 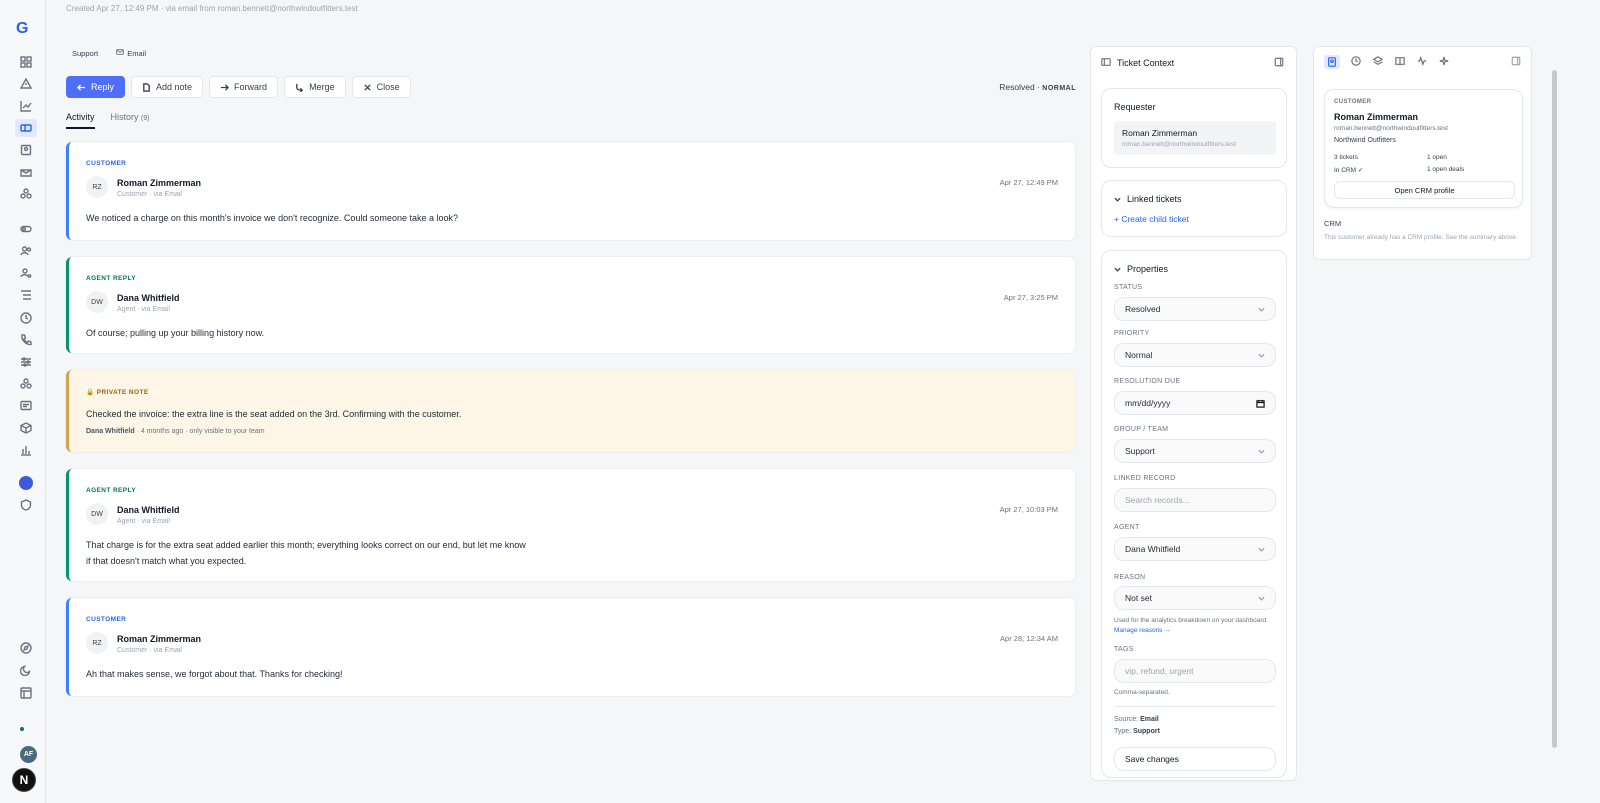 I want to click on ticket-status: Resolved · NORMAL, so click(x=1037, y=87).